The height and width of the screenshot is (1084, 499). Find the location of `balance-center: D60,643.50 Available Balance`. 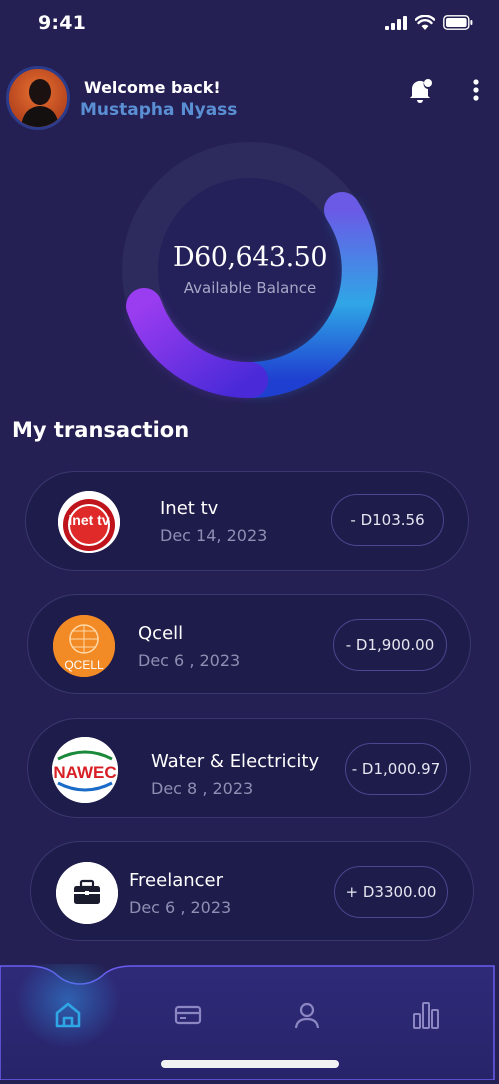

balance-center: D60,643.50 Available Balance is located at coordinates (250, 269).